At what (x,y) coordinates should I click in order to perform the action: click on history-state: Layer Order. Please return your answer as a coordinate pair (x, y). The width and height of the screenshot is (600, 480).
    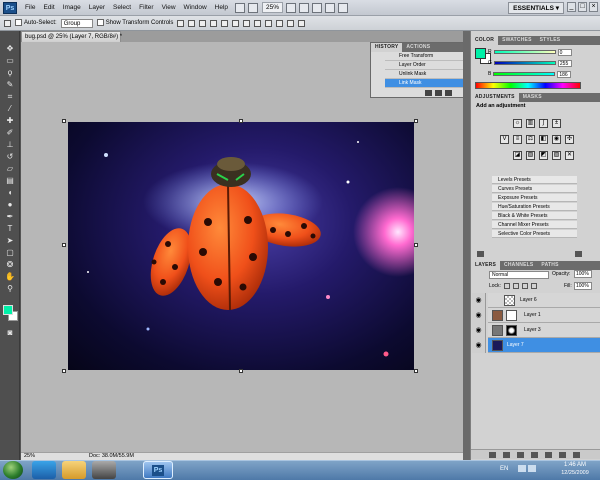
    Looking at the image, I should click on (424, 65).